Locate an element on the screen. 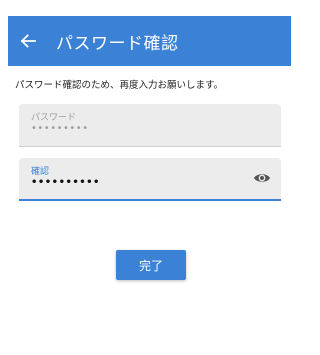 This screenshot has height=355, width=320. arrow-left-icon is located at coordinates (28, 41).